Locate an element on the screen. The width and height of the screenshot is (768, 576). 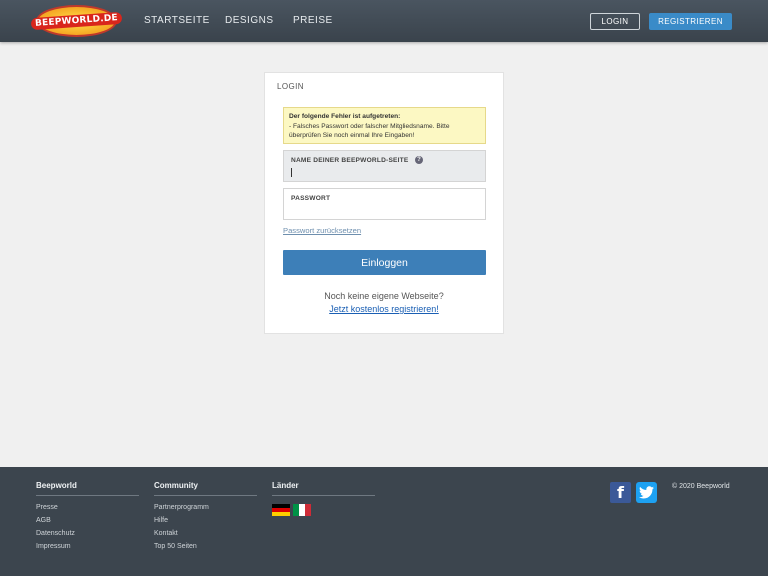
copyright-text: © 2020 Beepworld is located at coordinates (701, 486).